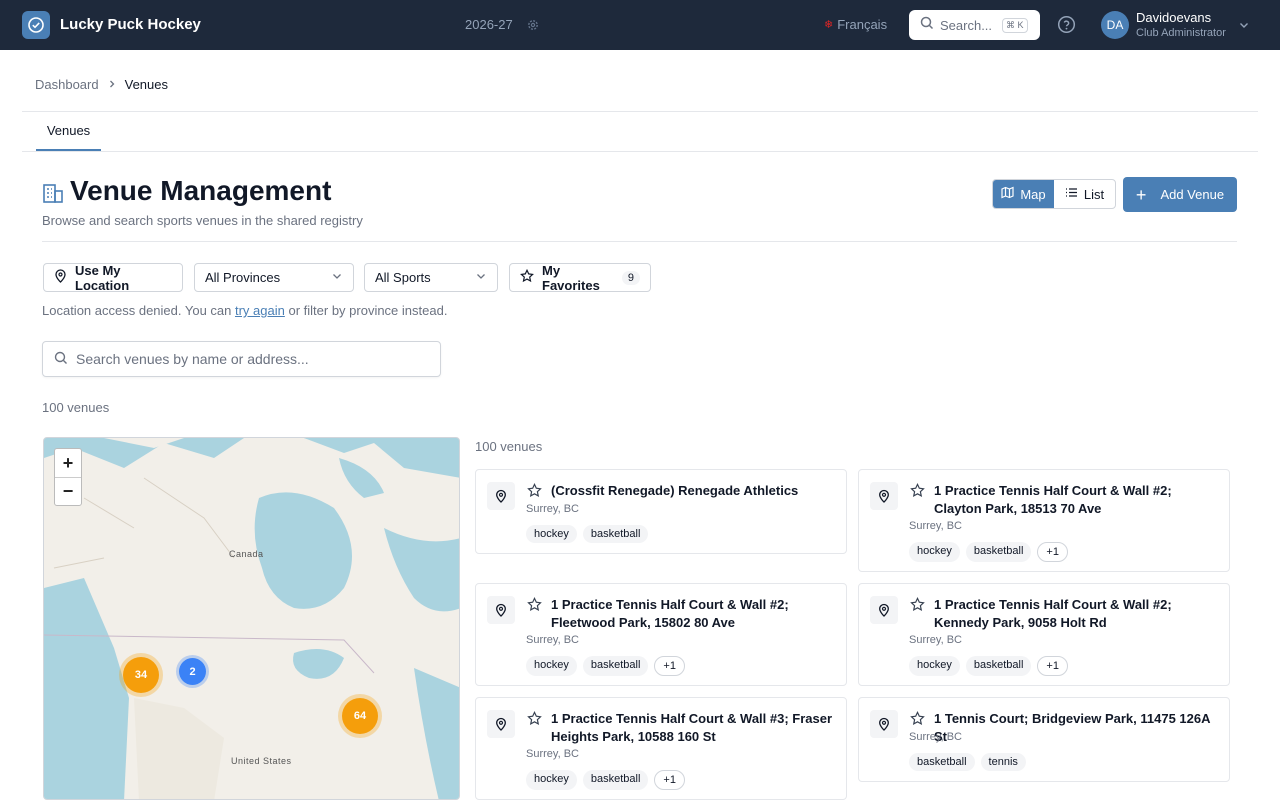  What do you see at coordinates (113, 278) in the screenshot?
I see `use-my-location-button: Use My Location` at bounding box center [113, 278].